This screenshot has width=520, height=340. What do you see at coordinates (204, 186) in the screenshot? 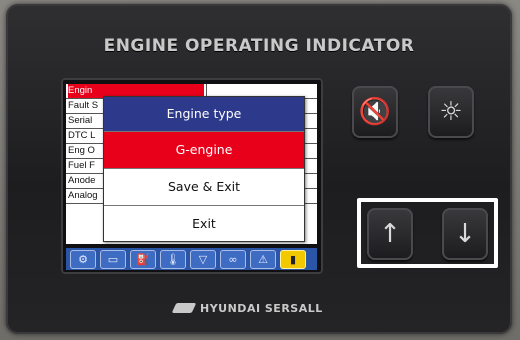
I see `option-save-exit: Save & Exit` at bounding box center [204, 186].